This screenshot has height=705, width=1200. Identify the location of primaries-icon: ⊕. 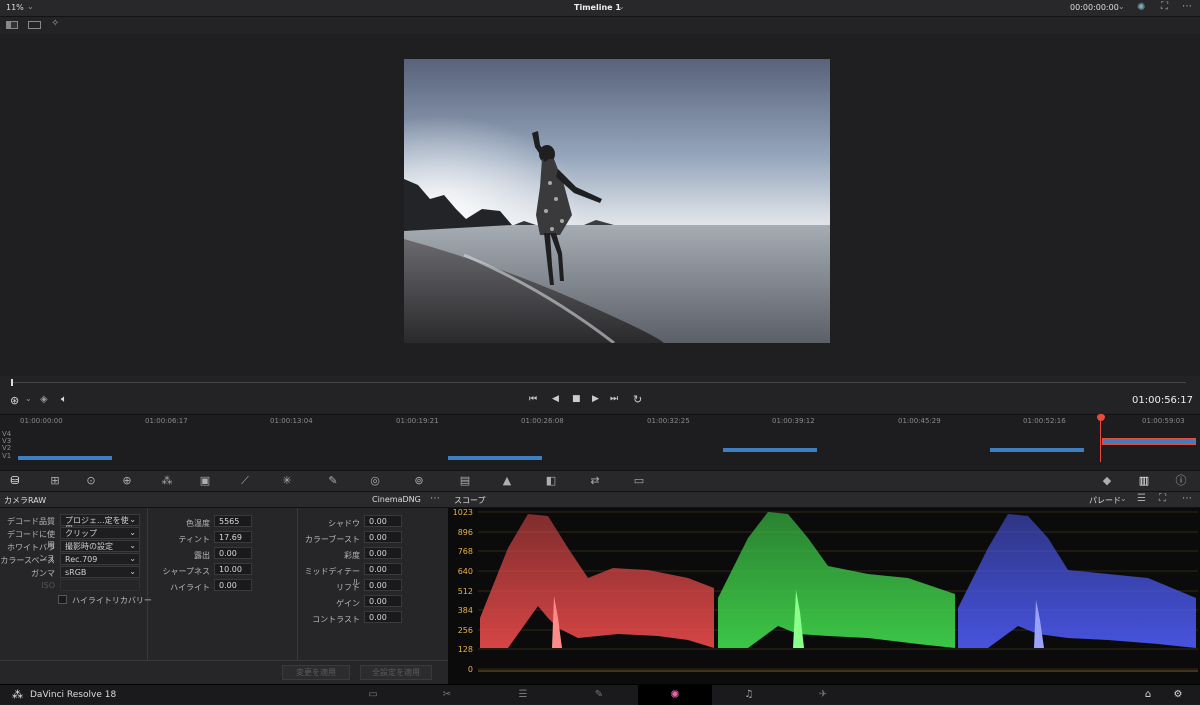
(127, 481).